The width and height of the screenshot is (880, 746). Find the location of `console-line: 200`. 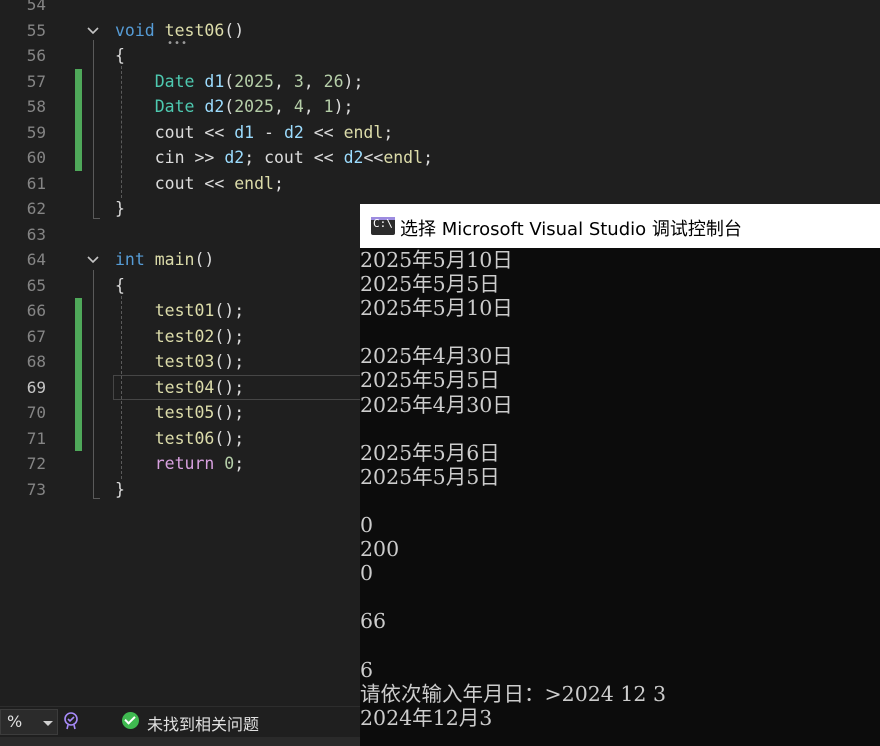

console-line: 200 is located at coordinates (380, 549).